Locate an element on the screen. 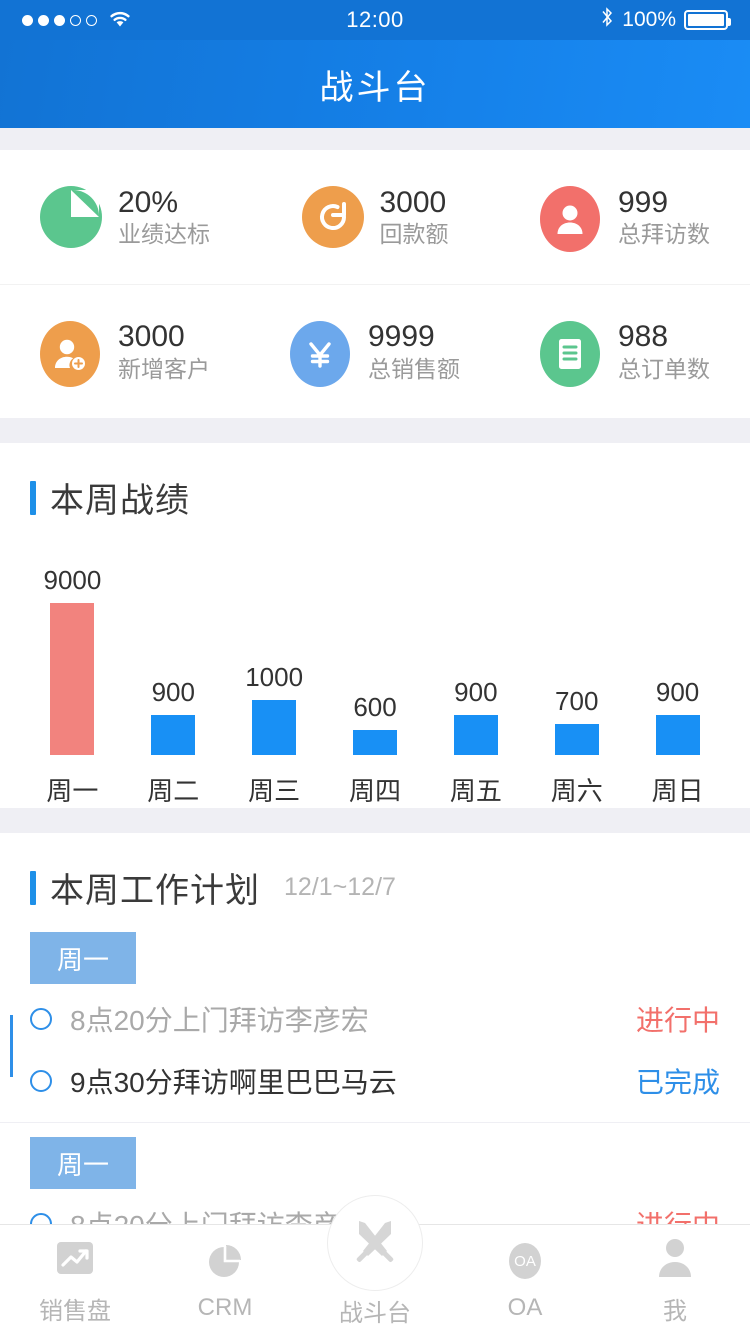 The image size is (750, 1334). timeline-connector is located at coordinates (11, 1046).